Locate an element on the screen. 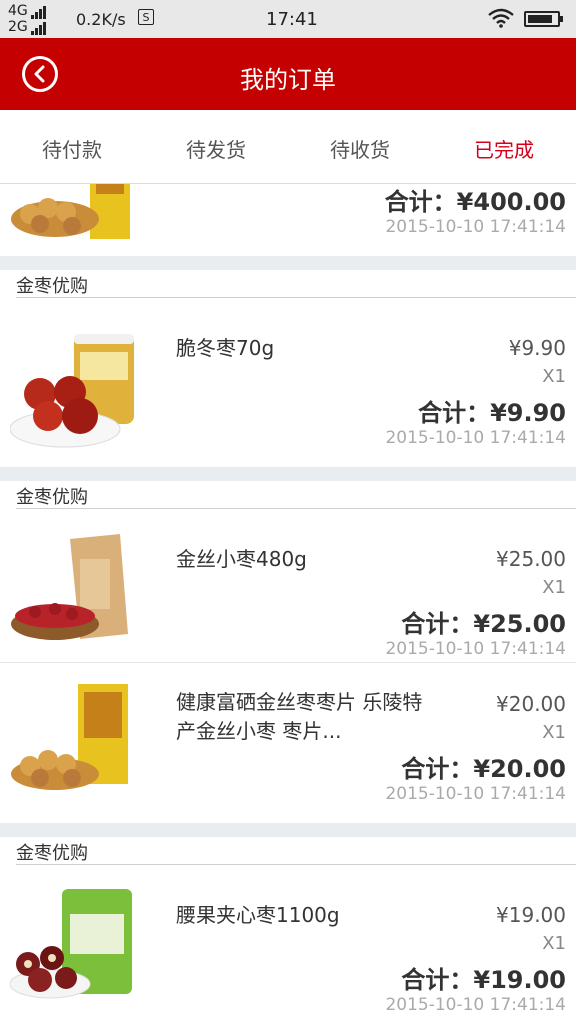 This screenshot has height=1024, width=576. network-4g-label: 4G is located at coordinates (18, 11).